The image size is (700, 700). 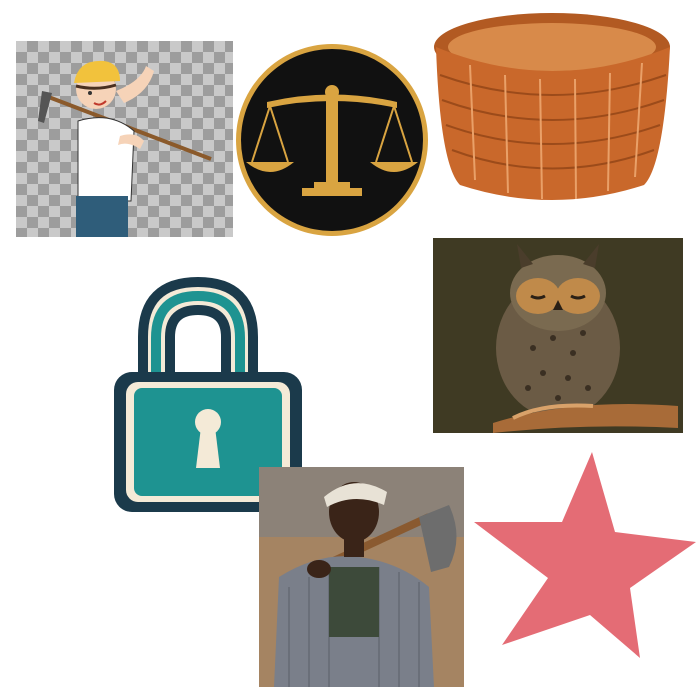 What do you see at coordinates (584, 555) in the screenshot?
I see `red-star-image` at bounding box center [584, 555].